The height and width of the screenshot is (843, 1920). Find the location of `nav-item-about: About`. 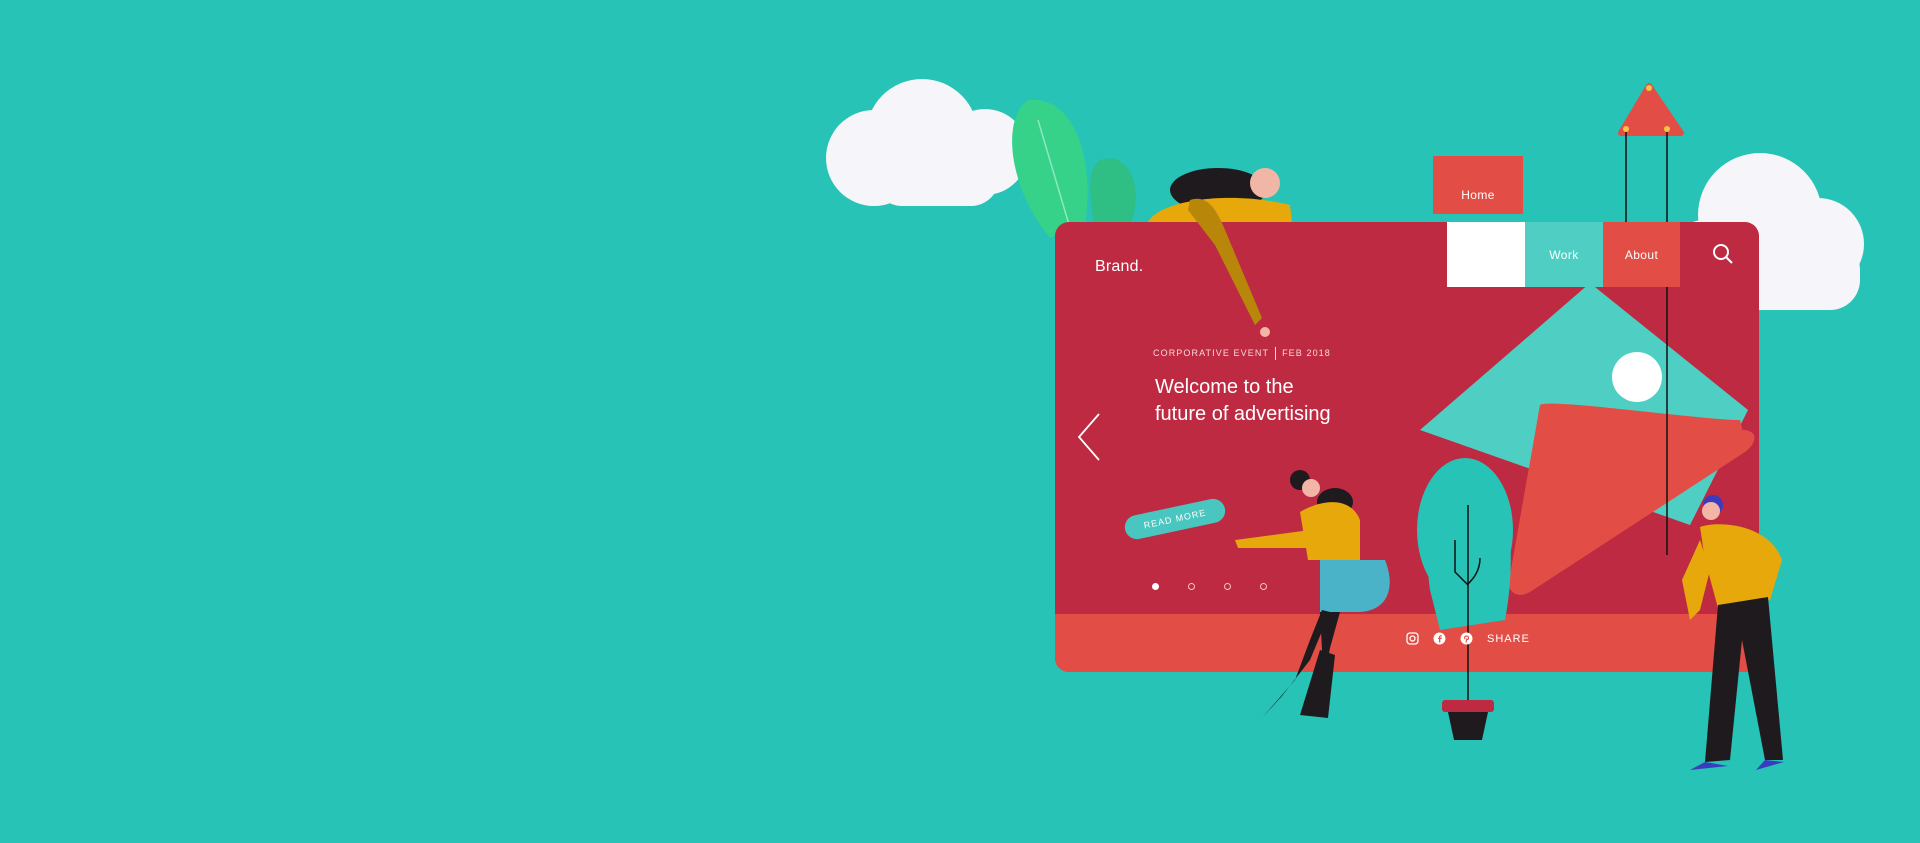

nav-item-about: About is located at coordinates (1641, 254).